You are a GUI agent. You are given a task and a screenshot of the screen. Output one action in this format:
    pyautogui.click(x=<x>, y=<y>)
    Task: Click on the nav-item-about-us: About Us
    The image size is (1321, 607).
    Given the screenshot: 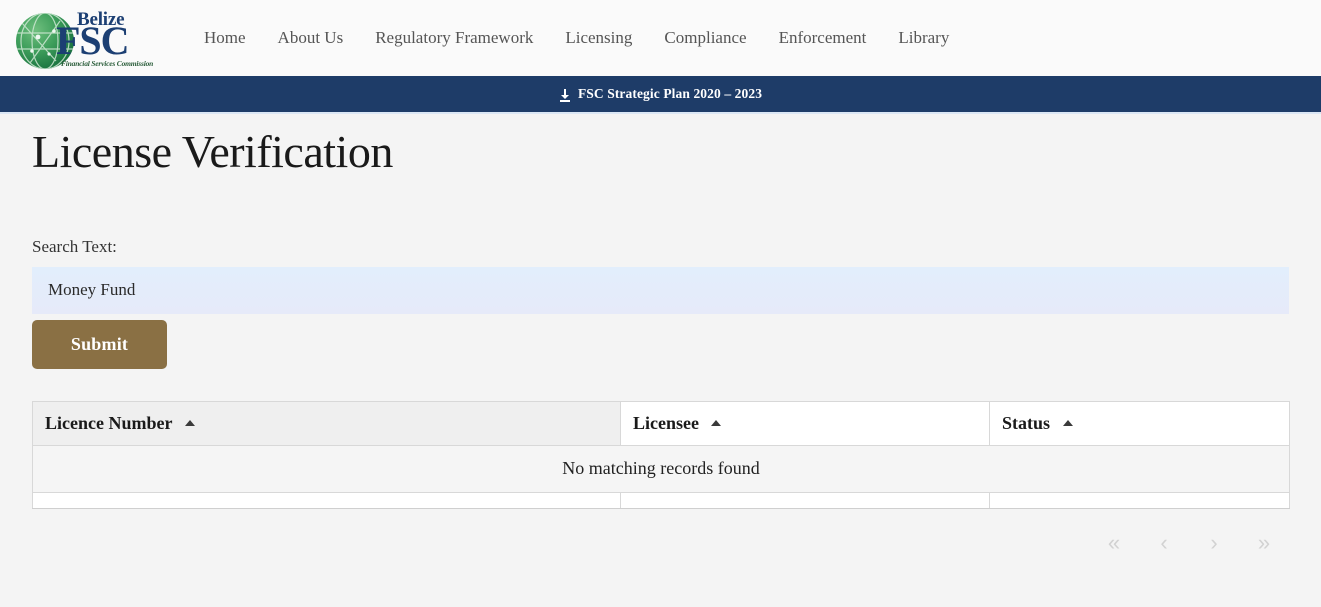 What is the action you would take?
    pyautogui.click(x=311, y=38)
    